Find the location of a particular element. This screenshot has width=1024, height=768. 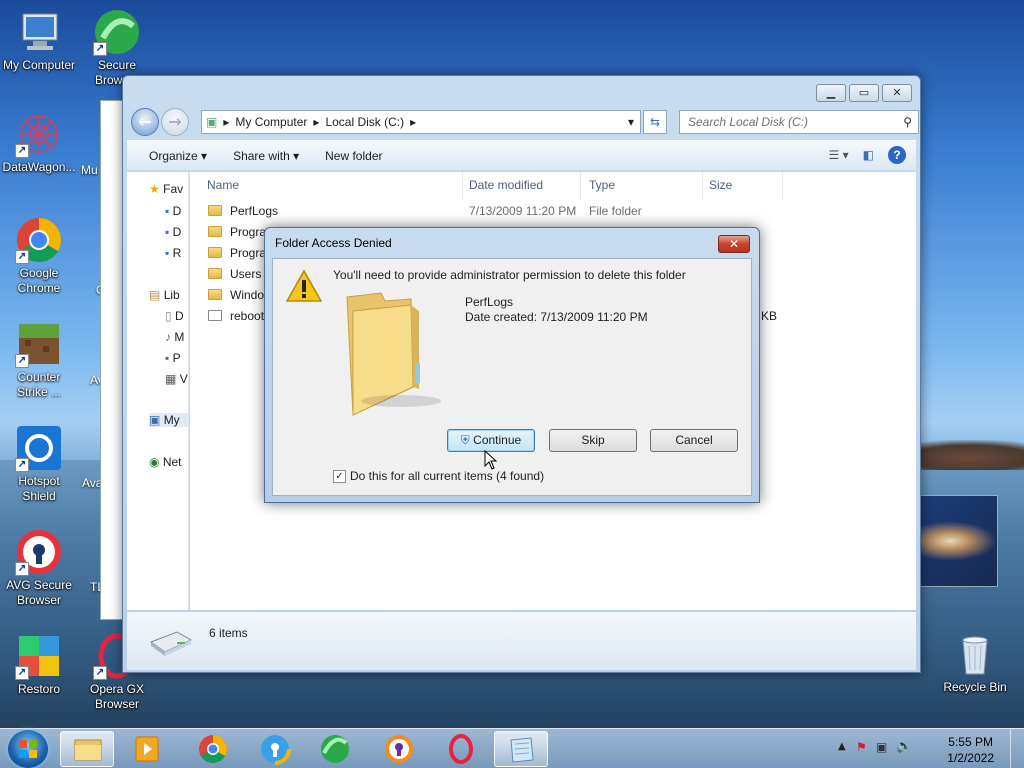

column-header-name: Name is located at coordinates (223, 185).